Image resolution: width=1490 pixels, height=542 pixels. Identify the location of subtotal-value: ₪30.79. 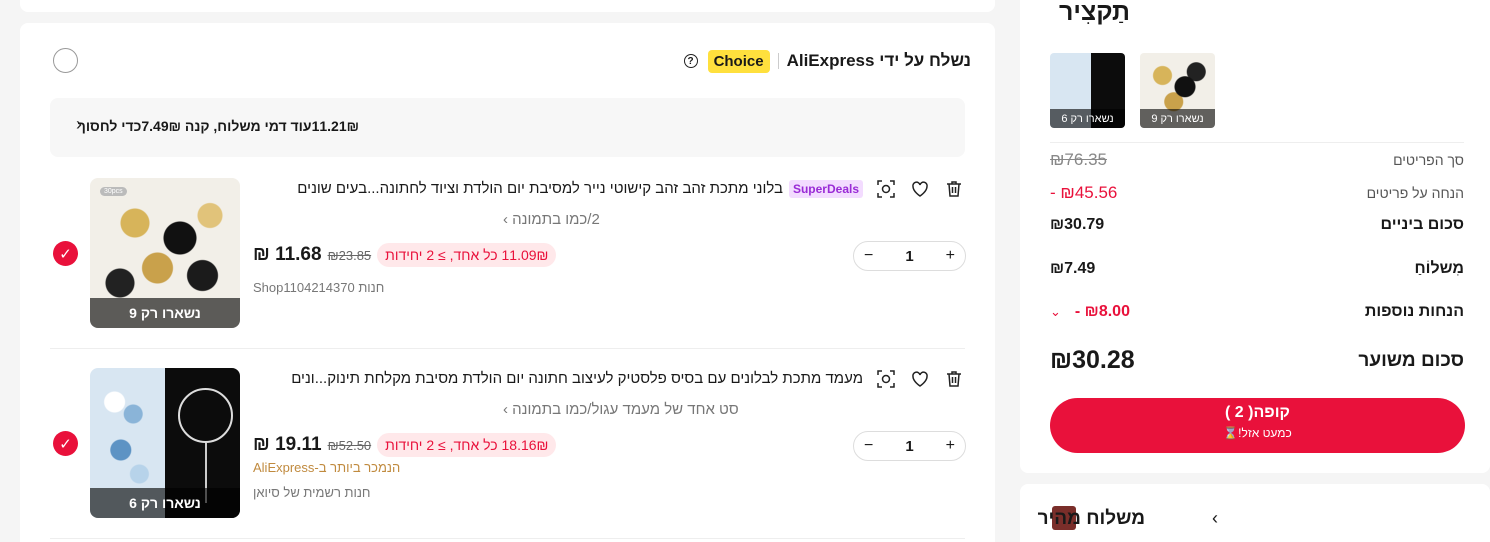
(1077, 224).